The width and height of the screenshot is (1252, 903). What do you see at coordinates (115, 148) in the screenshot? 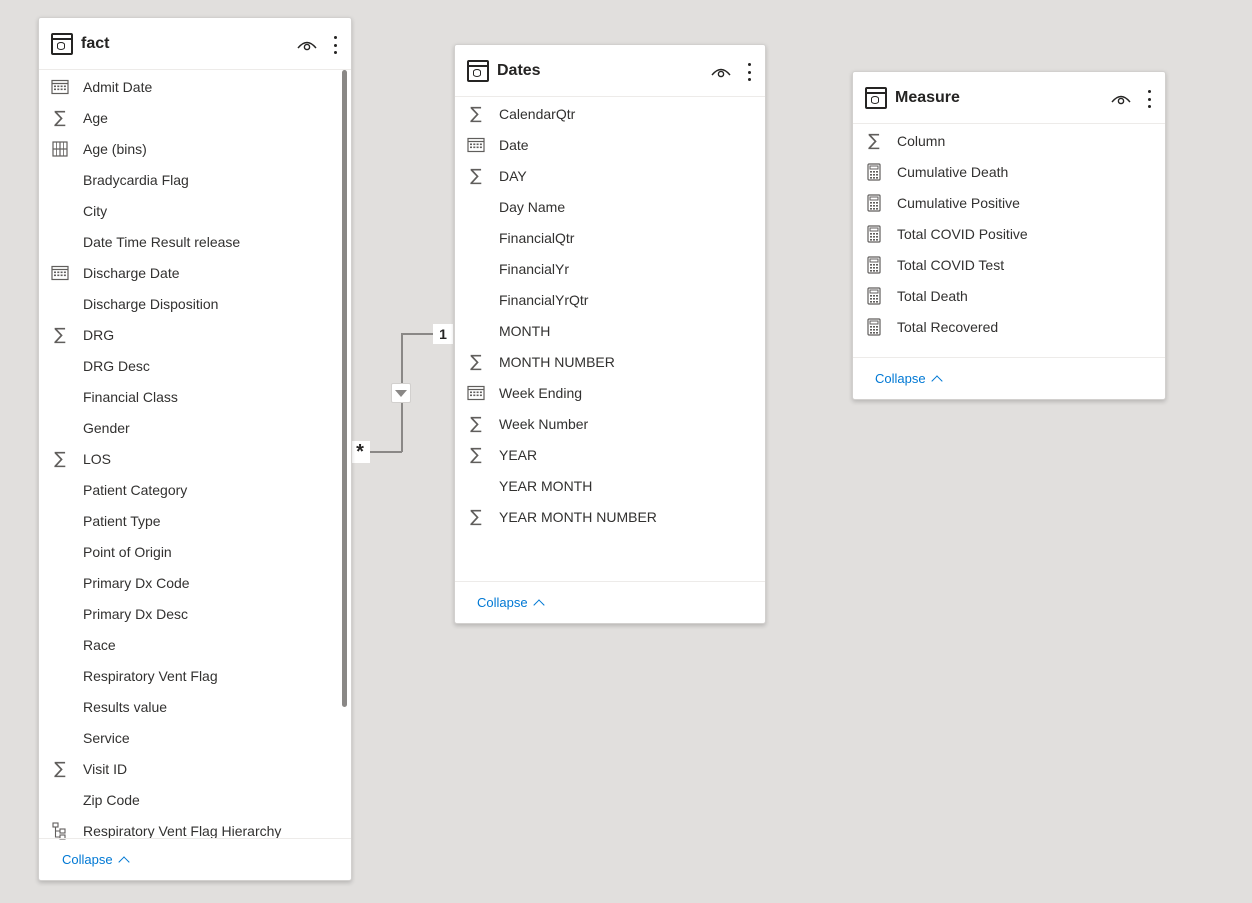
I see `field-name: Age (bins)` at bounding box center [115, 148].